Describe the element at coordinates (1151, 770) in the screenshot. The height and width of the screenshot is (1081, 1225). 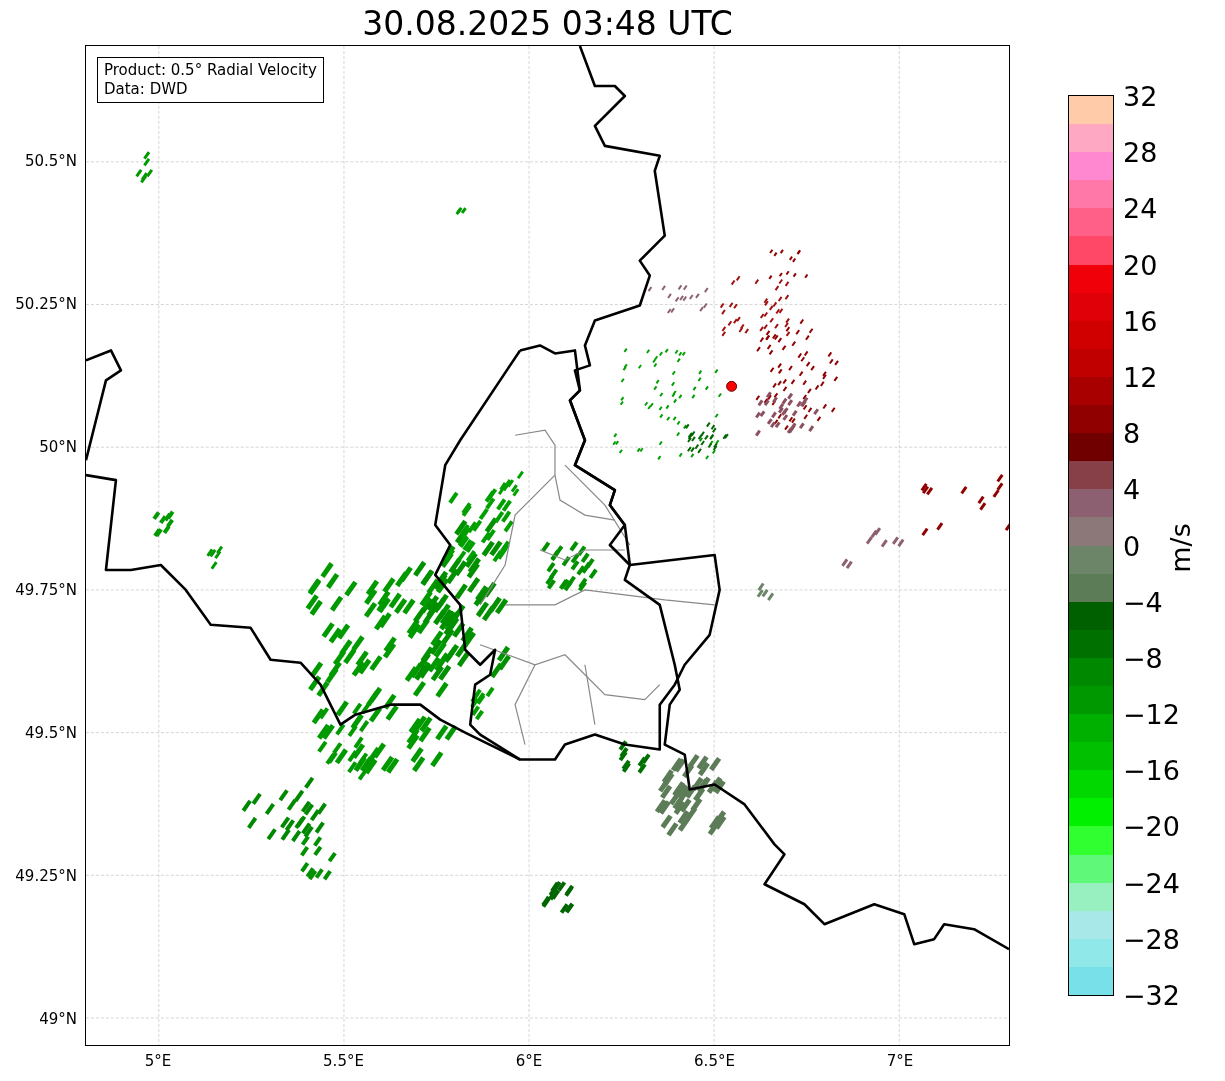
I see `colorbar-tick-label: −16` at that location.